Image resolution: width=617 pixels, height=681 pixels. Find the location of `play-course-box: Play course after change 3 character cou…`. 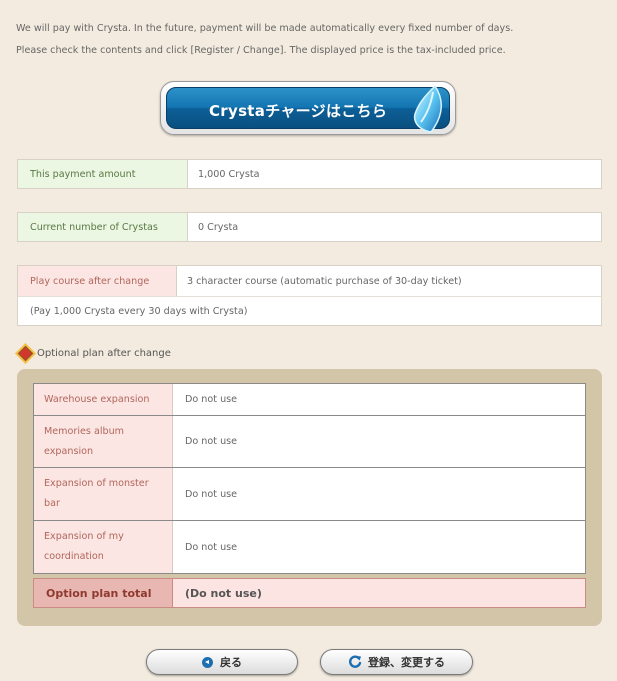

play-course-box: Play course after change 3 character cou… is located at coordinates (309, 295).